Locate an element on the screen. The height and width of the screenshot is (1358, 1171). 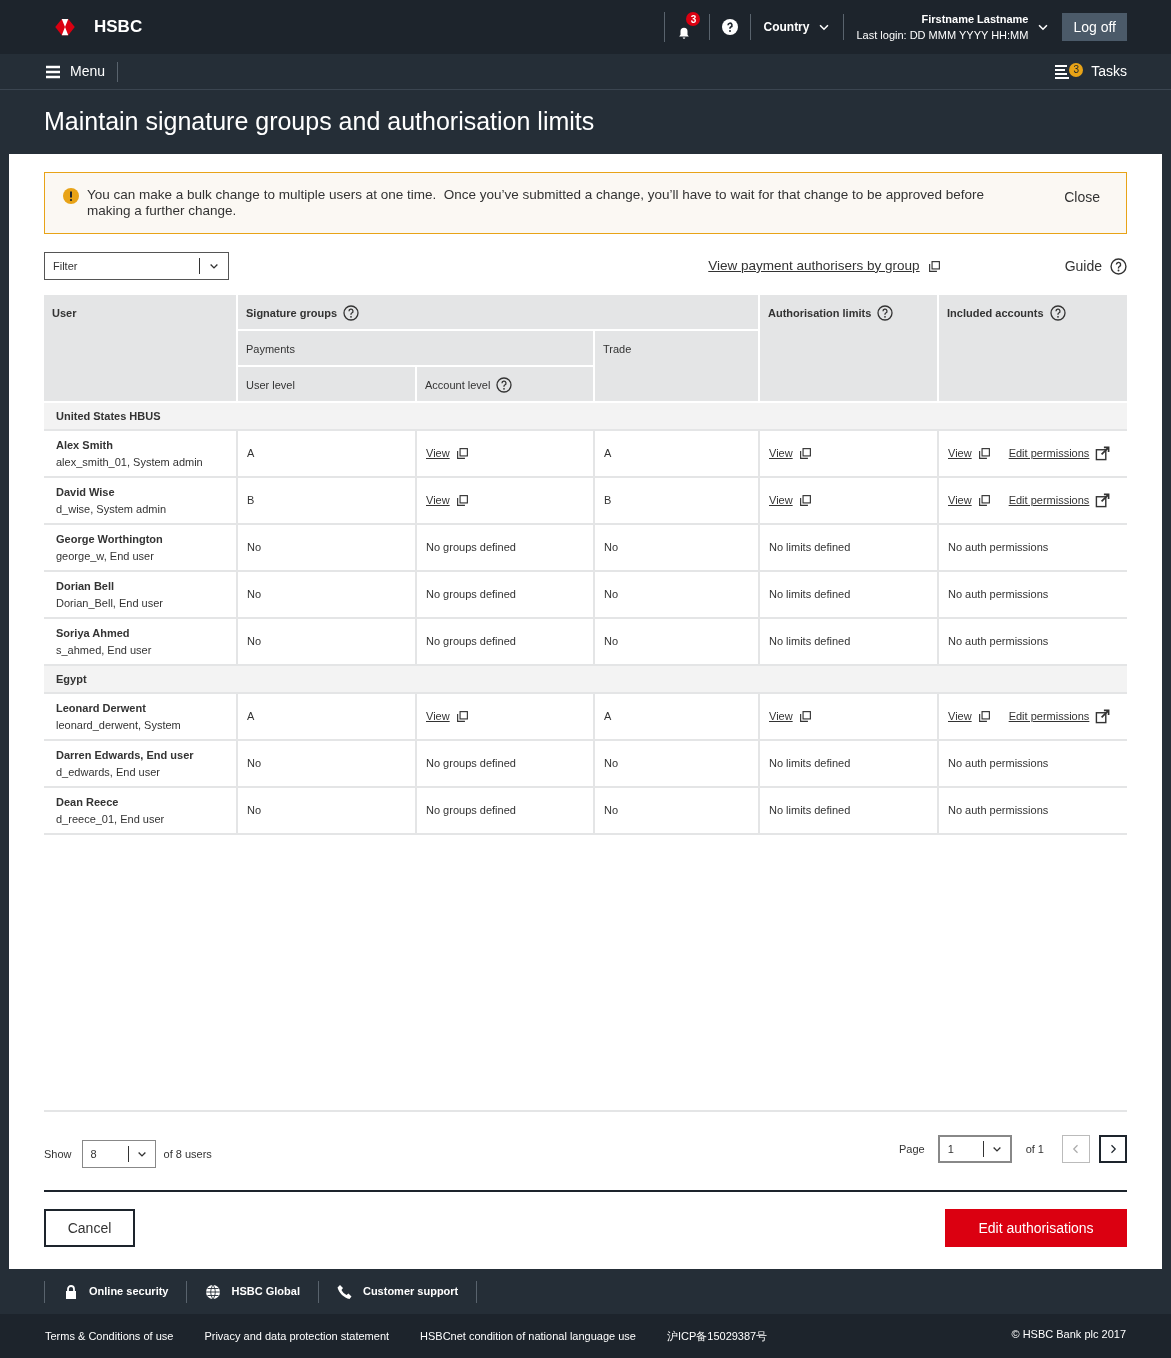
user-detail: d_edwards, End user is located at coordinates (108, 772).